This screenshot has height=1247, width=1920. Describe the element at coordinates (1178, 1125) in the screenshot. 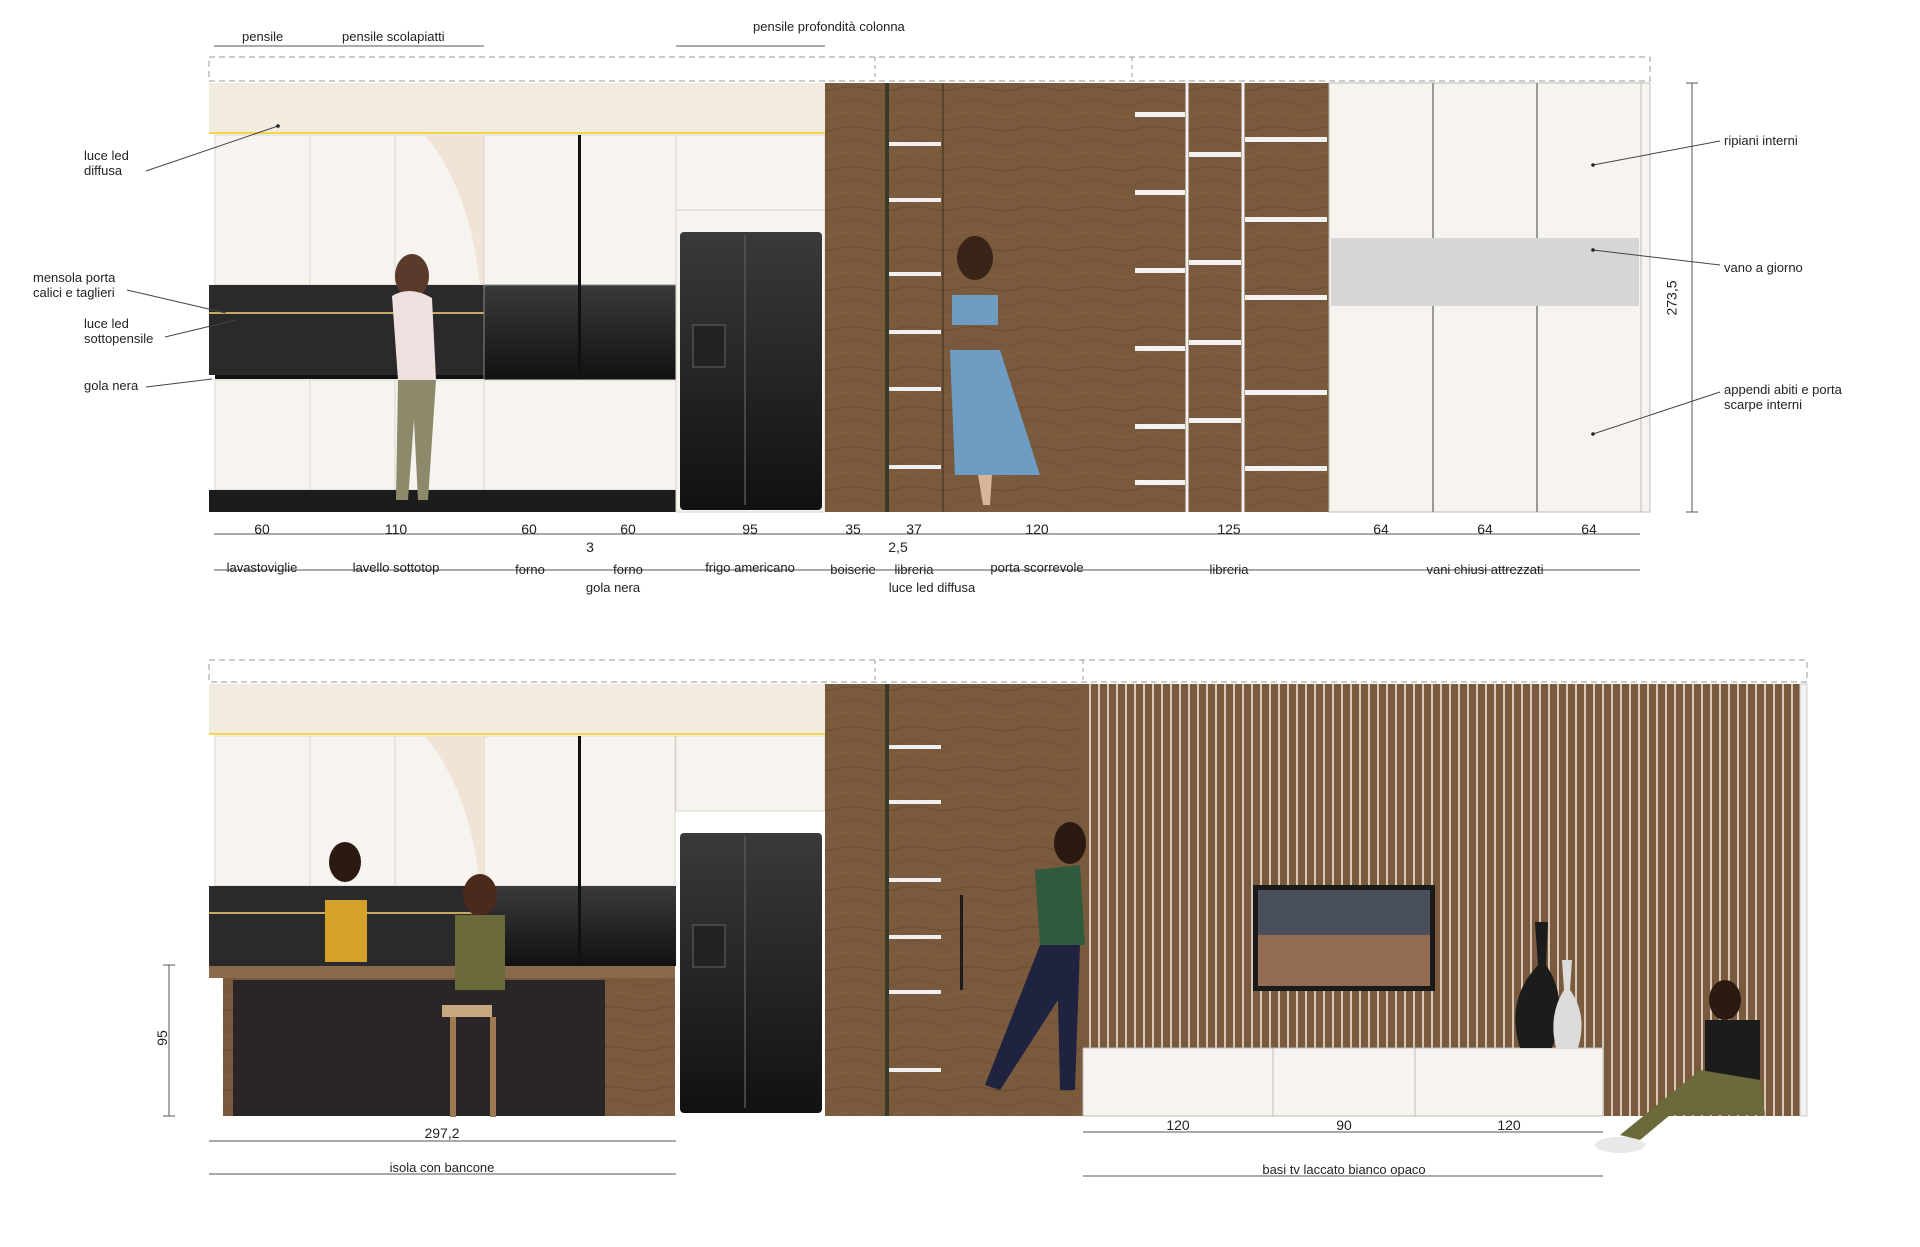

I see `dim-tv-120-a: 120` at that location.